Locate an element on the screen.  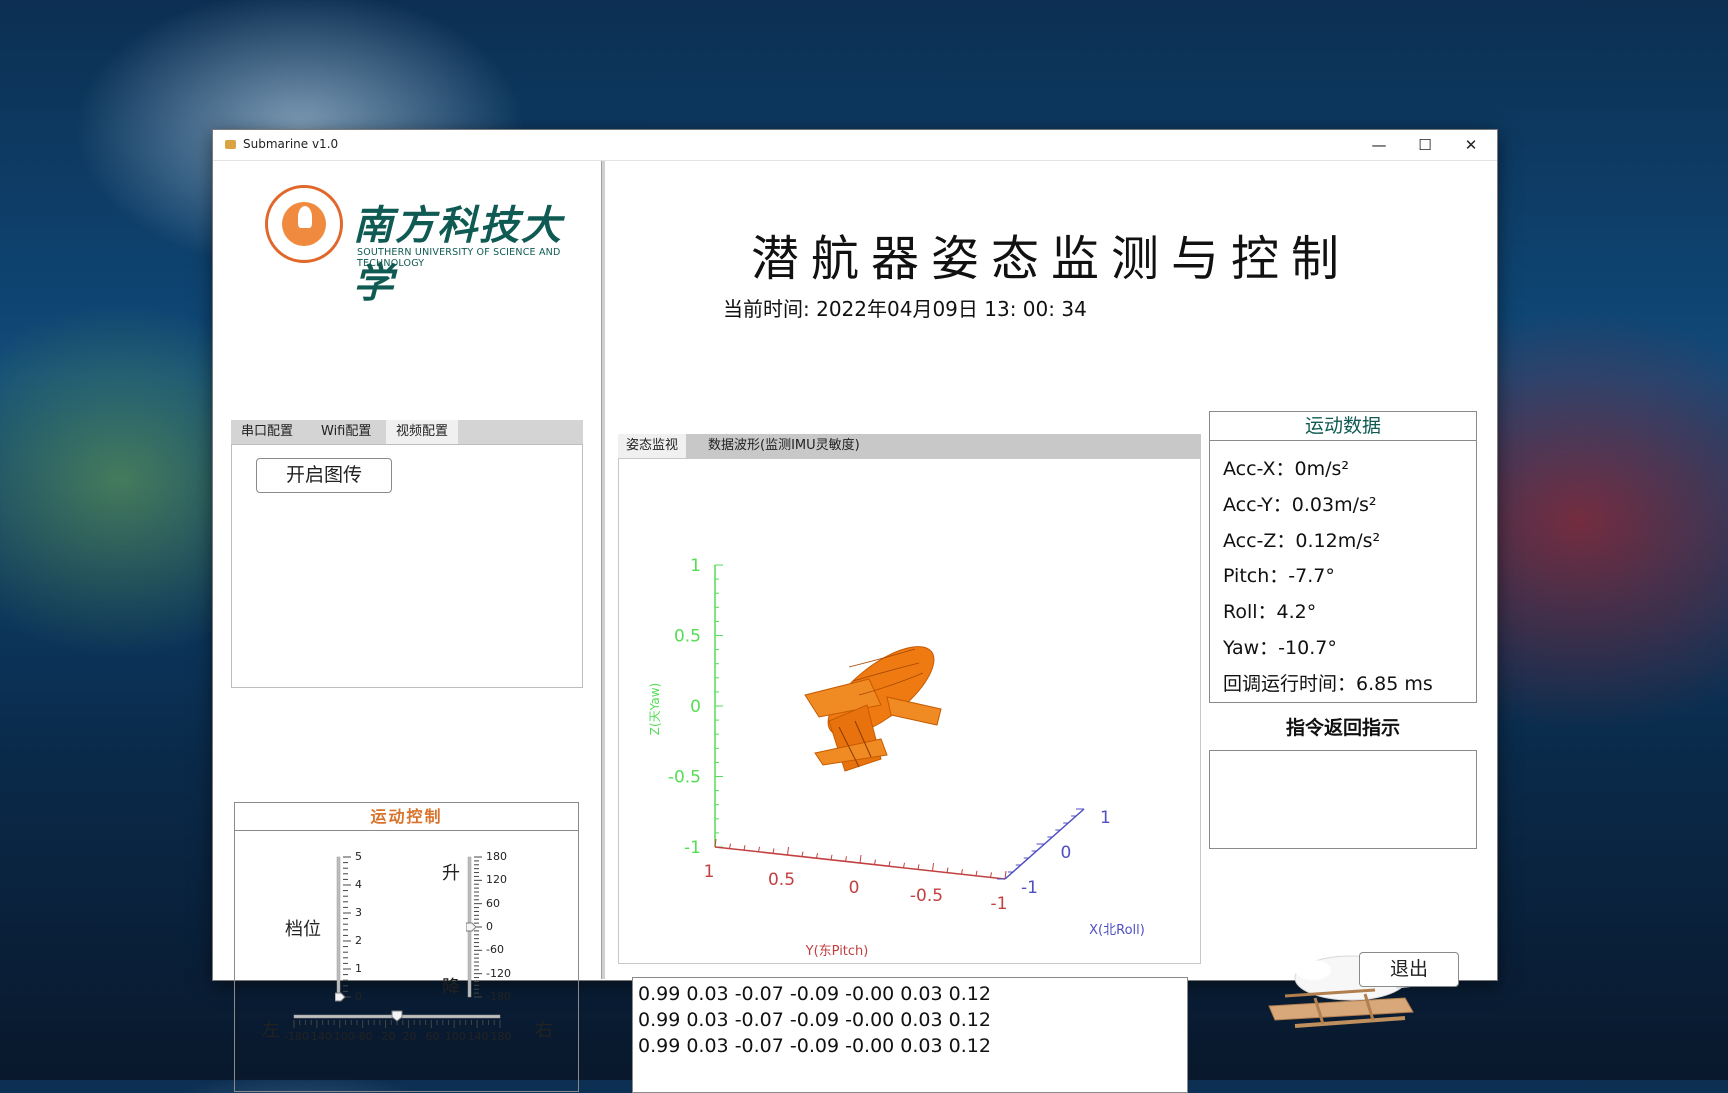
command-return-title: 指令返回指示 is located at coordinates (1342, 728).